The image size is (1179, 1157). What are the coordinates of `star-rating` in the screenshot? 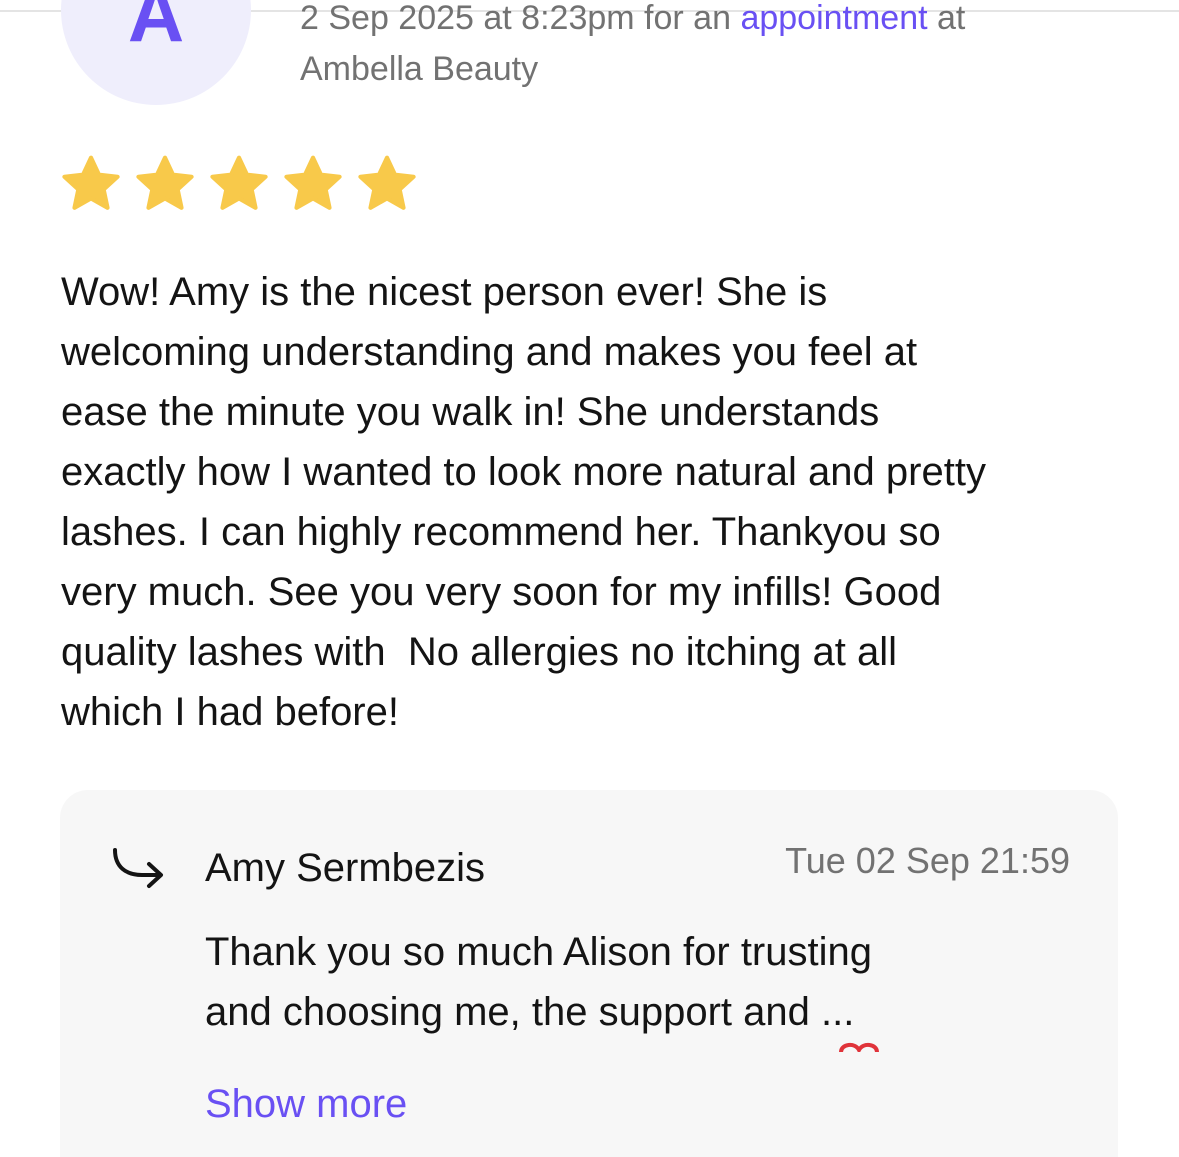 It's located at (239, 185).